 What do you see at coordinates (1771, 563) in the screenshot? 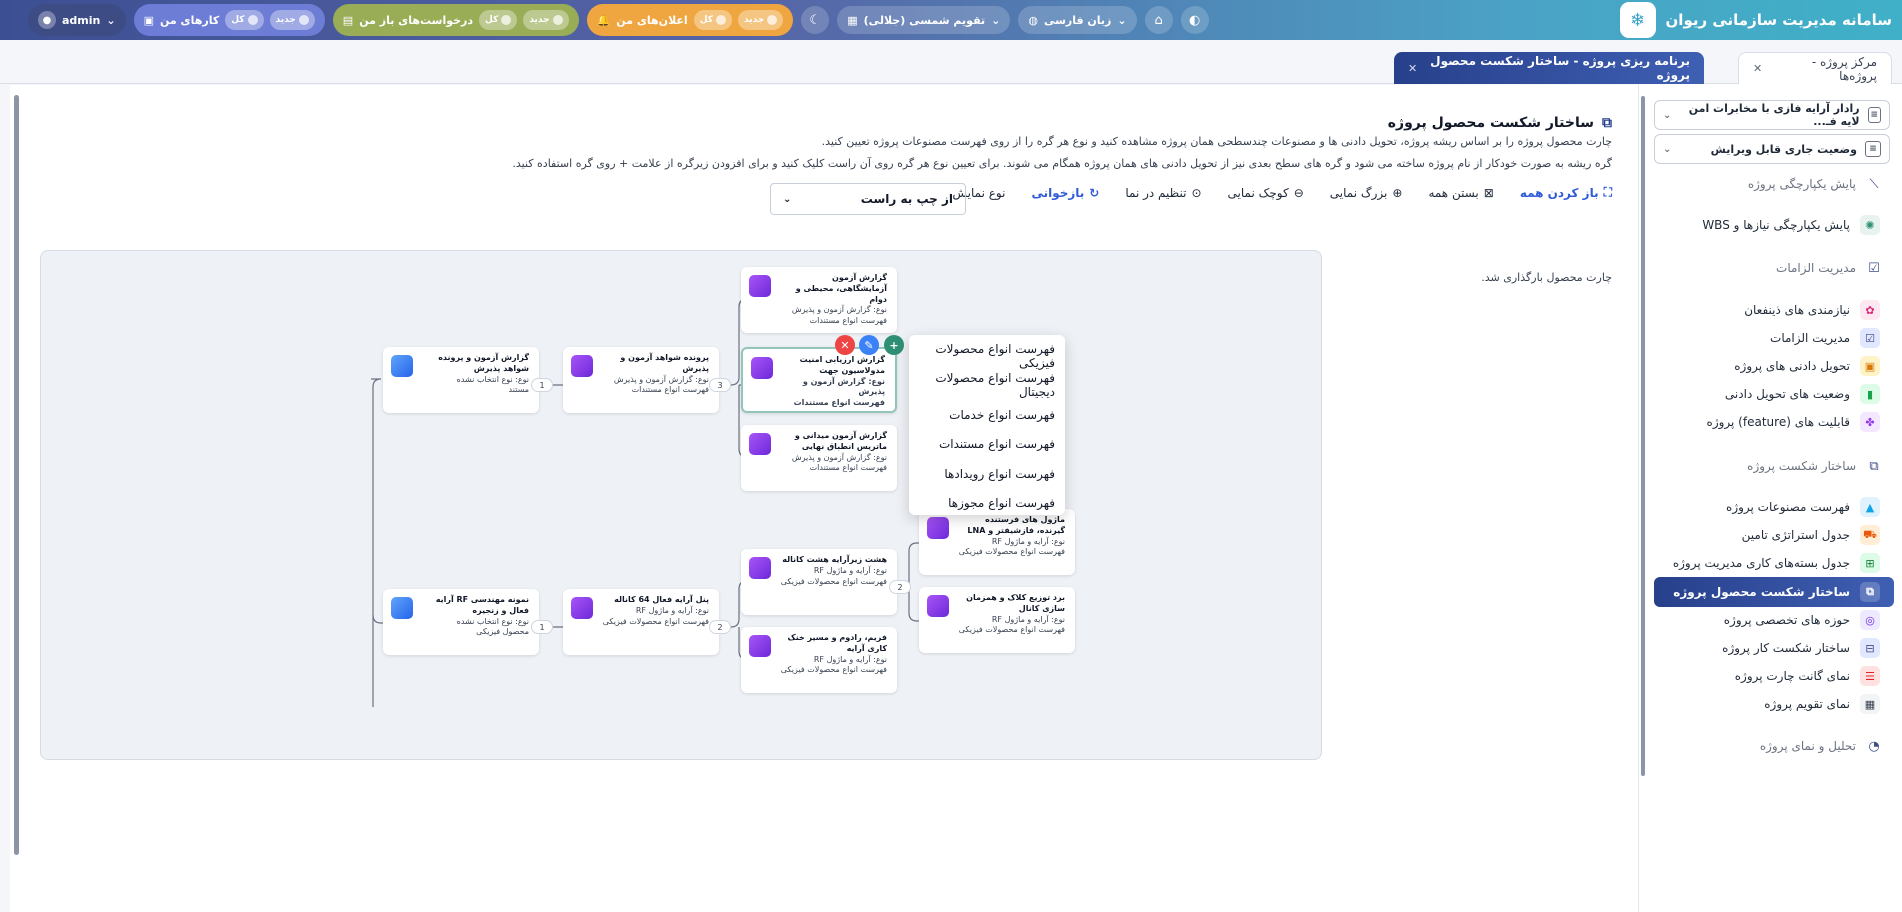
I see `sidebar-item-work-packages: ⊞ جدول بسته‌های کاری مدیریت پروژه` at bounding box center [1771, 563].